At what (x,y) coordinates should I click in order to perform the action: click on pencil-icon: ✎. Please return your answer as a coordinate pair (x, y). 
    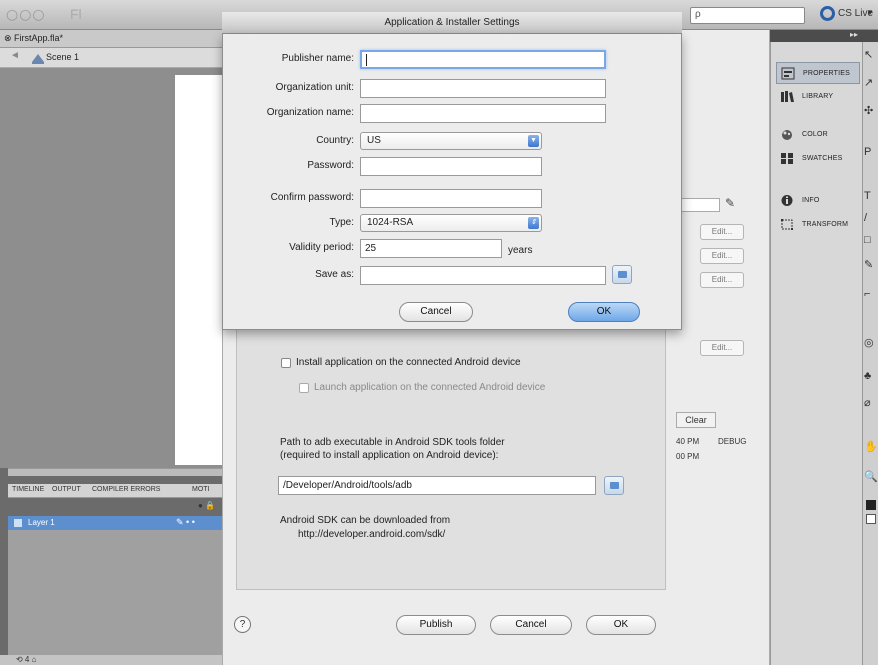
    Looking at the image, I should click on (730, 203).